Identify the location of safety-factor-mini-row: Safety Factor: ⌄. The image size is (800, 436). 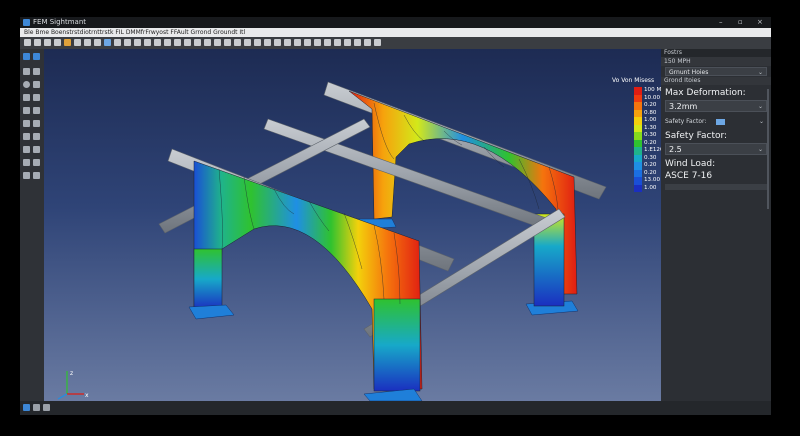
(716, 122).